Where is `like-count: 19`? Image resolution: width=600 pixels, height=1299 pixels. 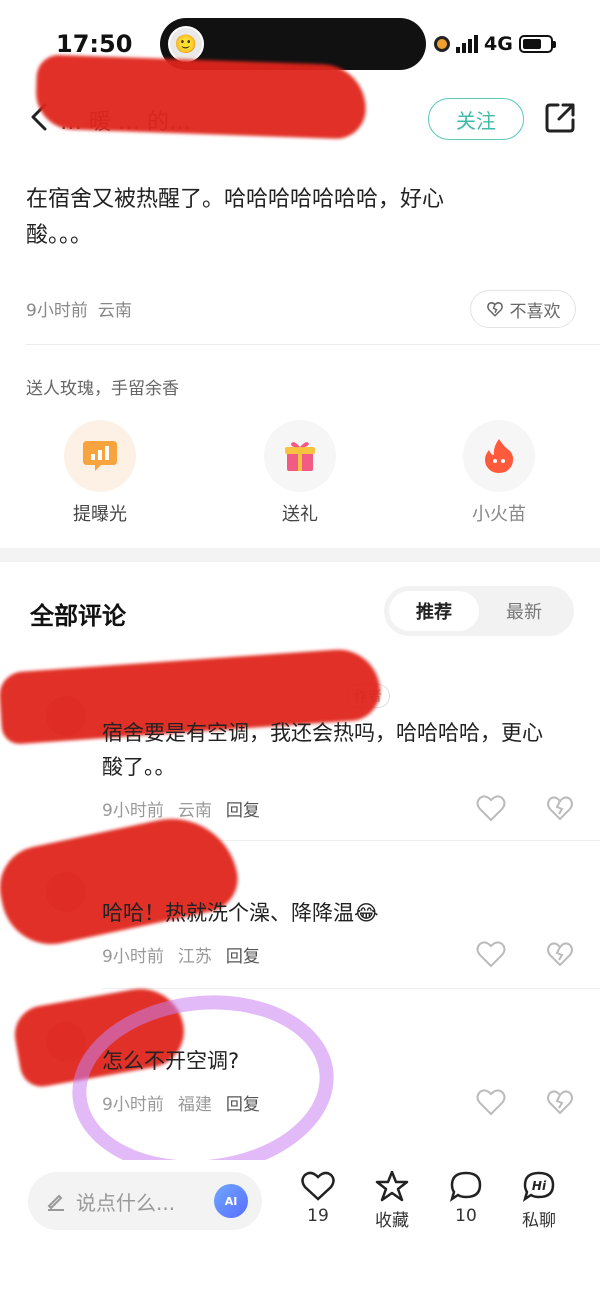
like-count: 19 is located at coordinates (318, 1216).